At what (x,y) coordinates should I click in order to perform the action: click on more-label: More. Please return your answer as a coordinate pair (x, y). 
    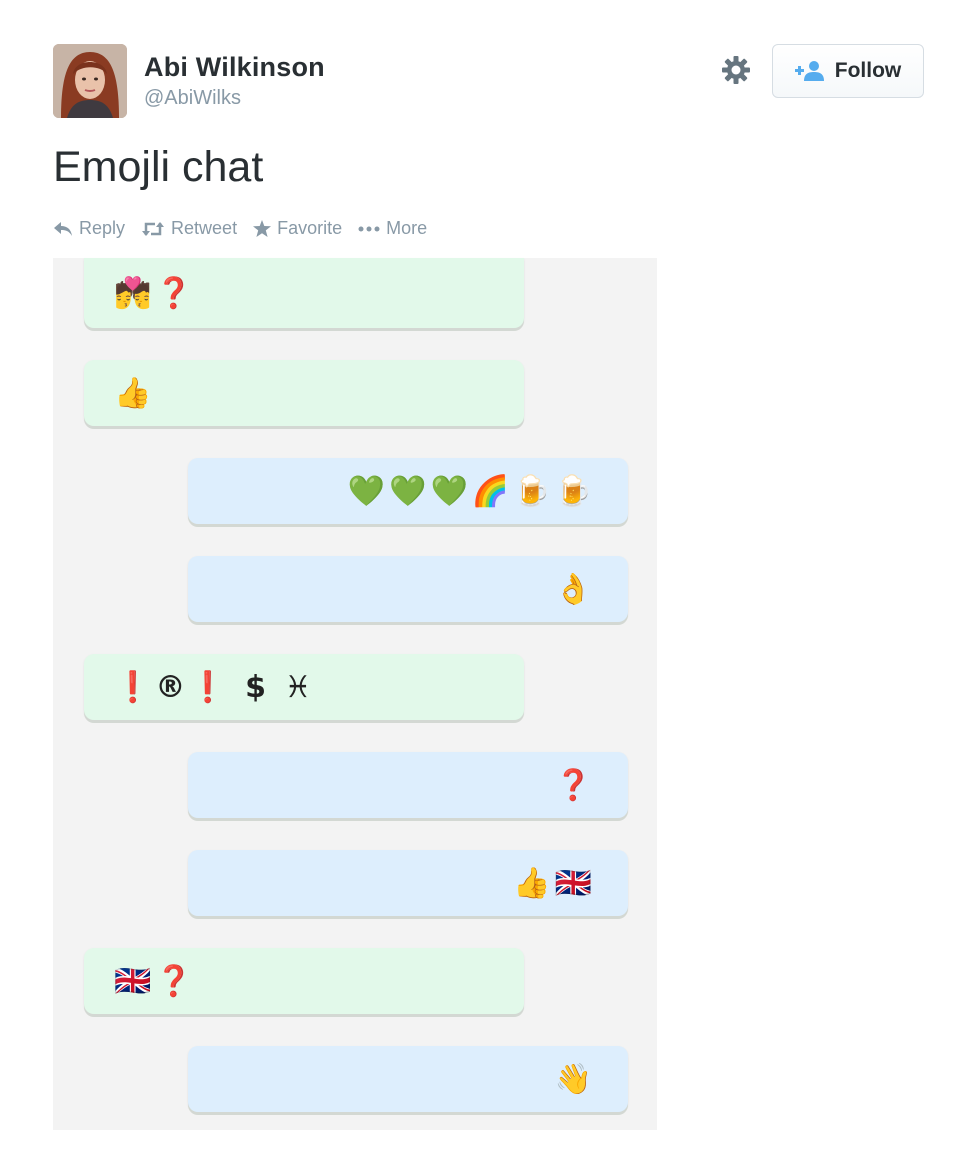
    Looking at the image, I should click on (407, 228).